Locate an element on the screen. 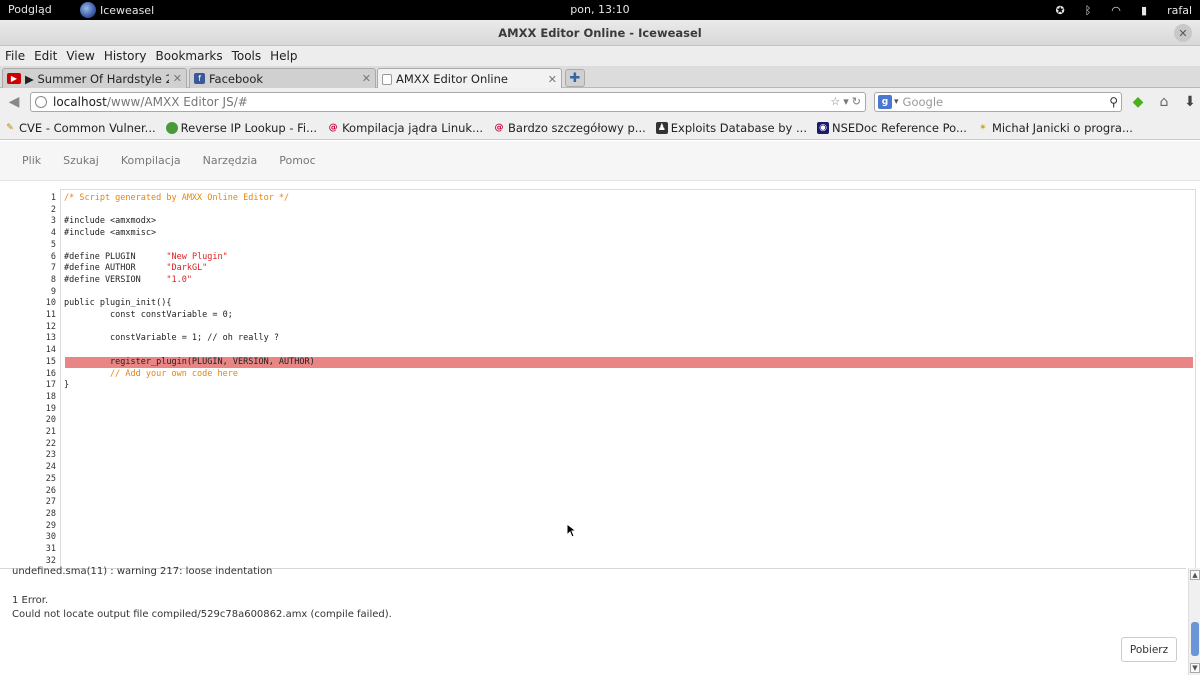 The height and width of the screenshot is (675, 1200). line-number: 12 is located at coordinates (50, 326).